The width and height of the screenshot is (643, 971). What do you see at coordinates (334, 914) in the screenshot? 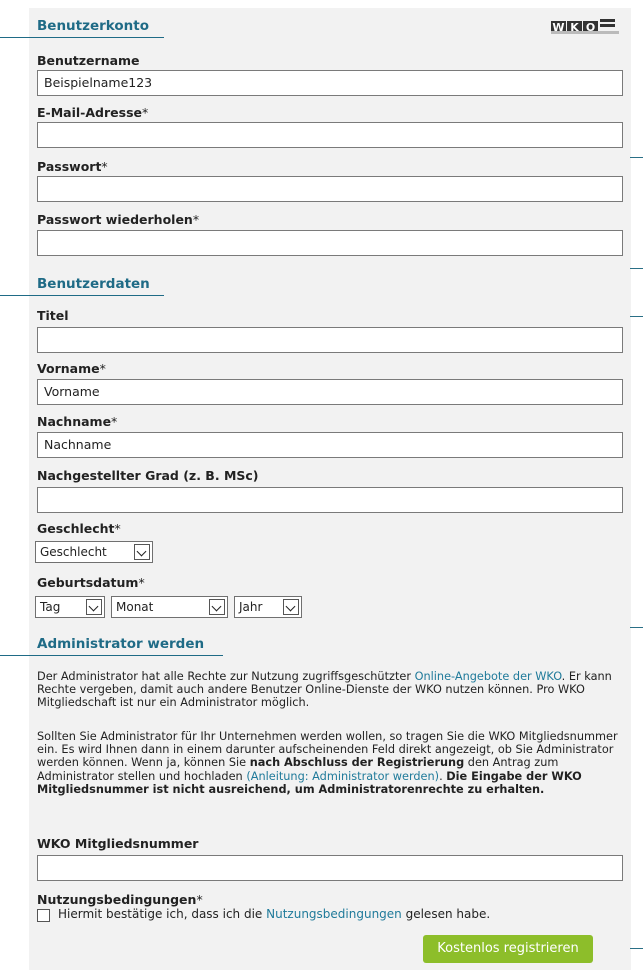
I see `terms-link: Nutzungsbedingungen` at bounding box center [334, 914].